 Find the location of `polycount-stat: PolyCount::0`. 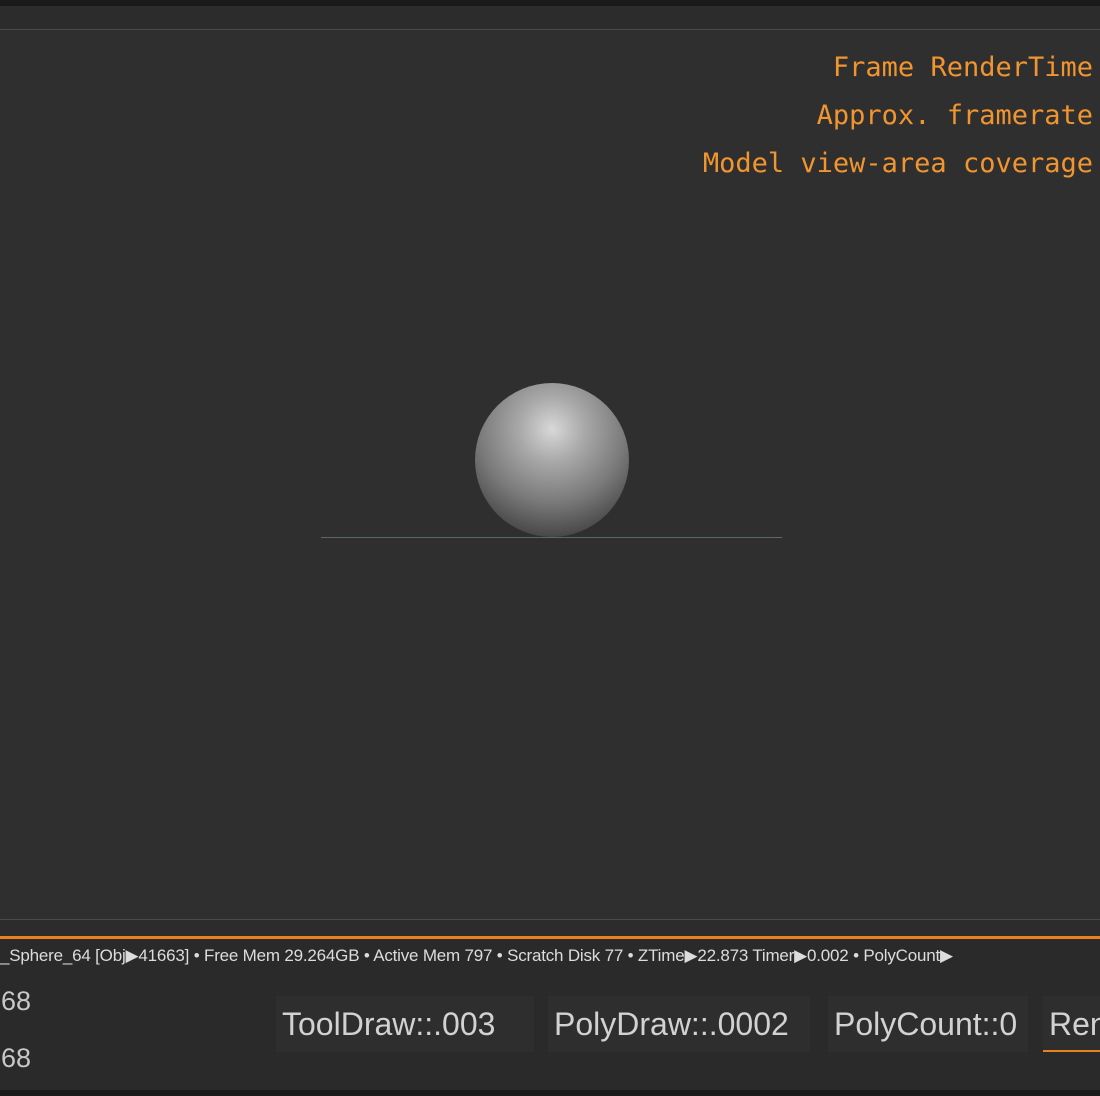

polycount-stat: PolyCount::0 is located at coordinates (928, 1024).